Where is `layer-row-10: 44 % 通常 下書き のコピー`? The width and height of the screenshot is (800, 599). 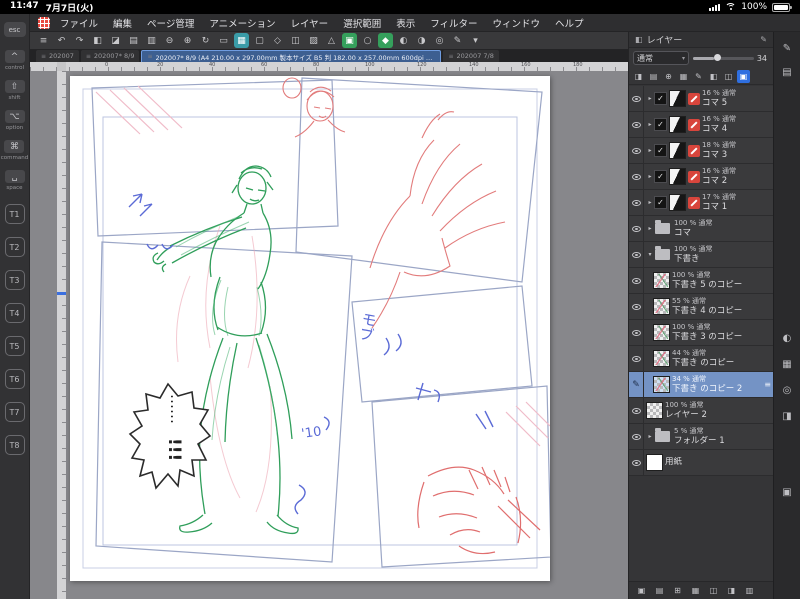 layer-row-10: 44 % 通常 下書き のコピー is located at coordinates (701, 359).